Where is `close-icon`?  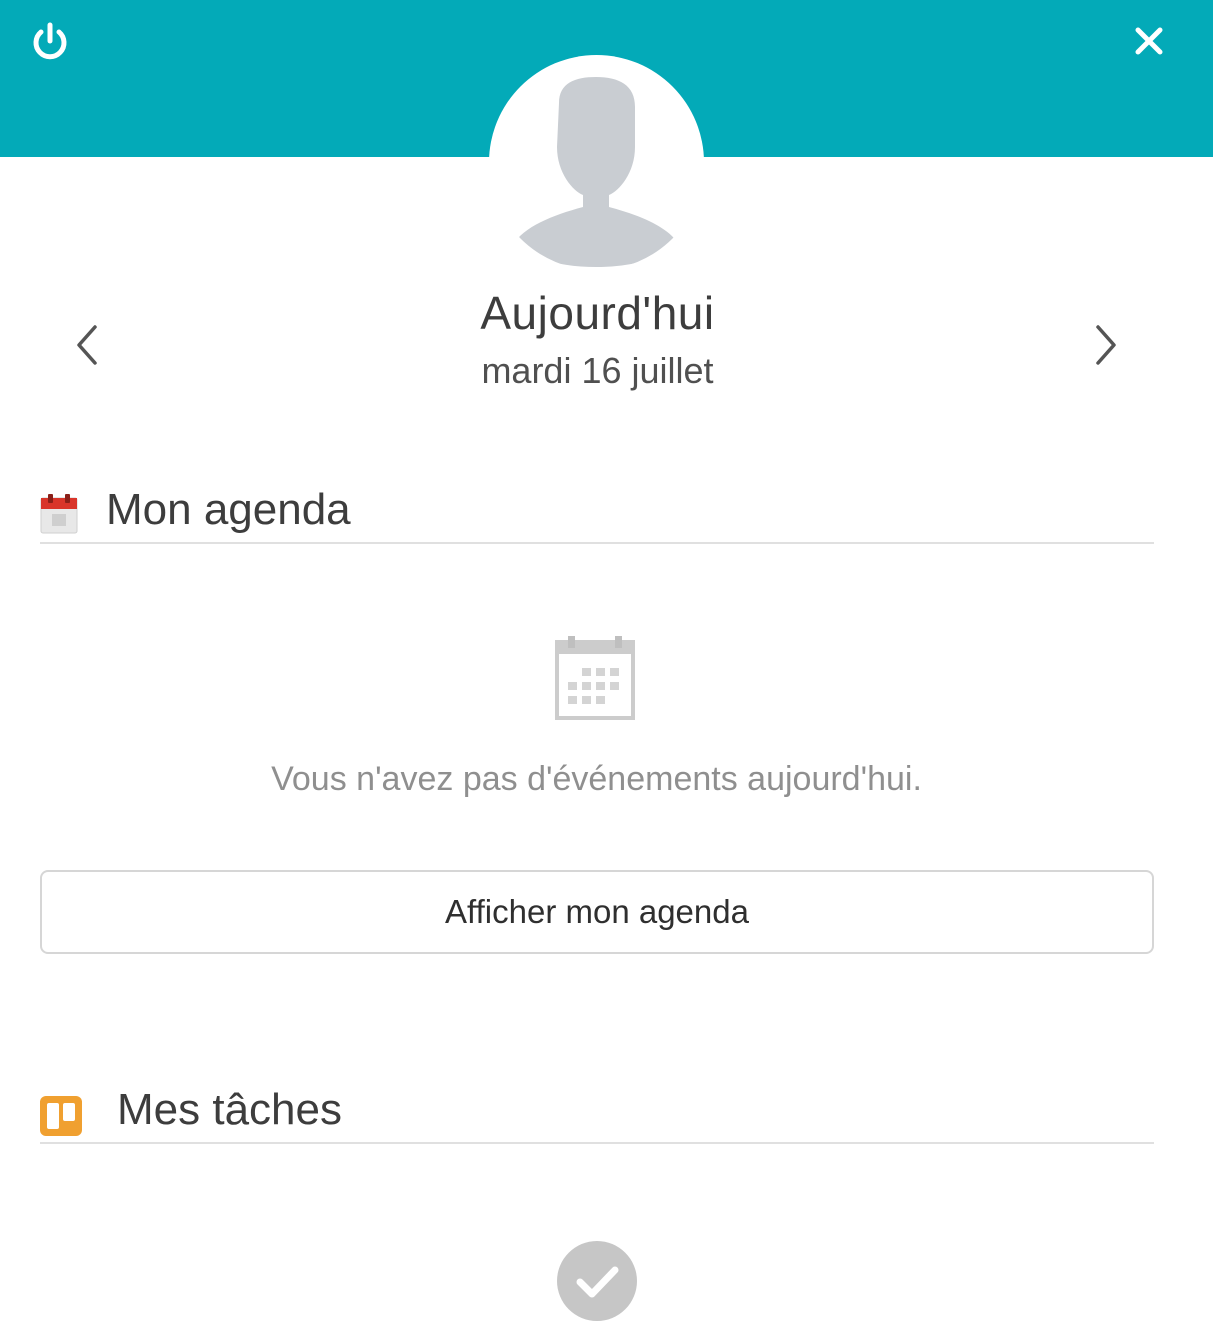
close-icon is located at coordinates (1149, 41).